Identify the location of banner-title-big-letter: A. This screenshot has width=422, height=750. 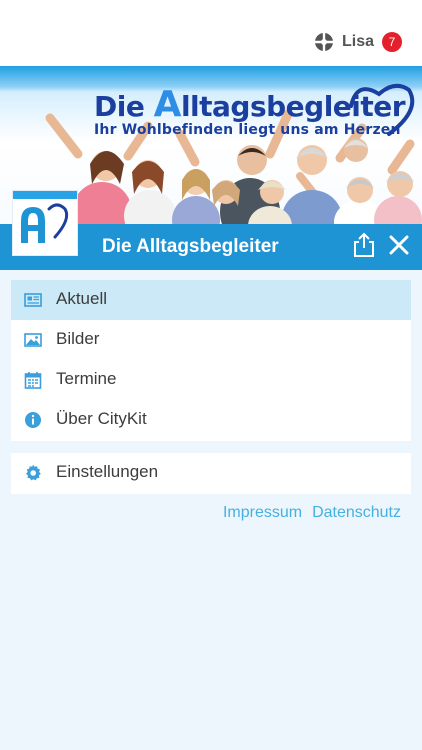
(167, 104).